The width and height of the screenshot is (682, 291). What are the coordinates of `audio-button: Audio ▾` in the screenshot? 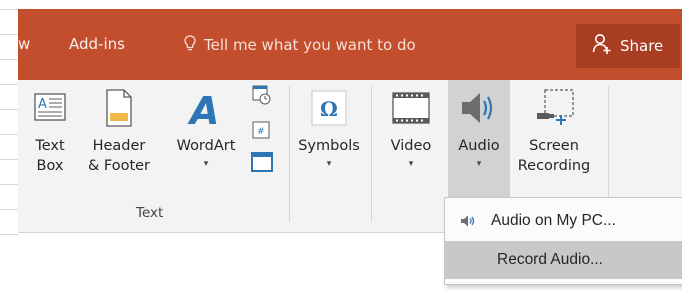 It's located at (479, 125).